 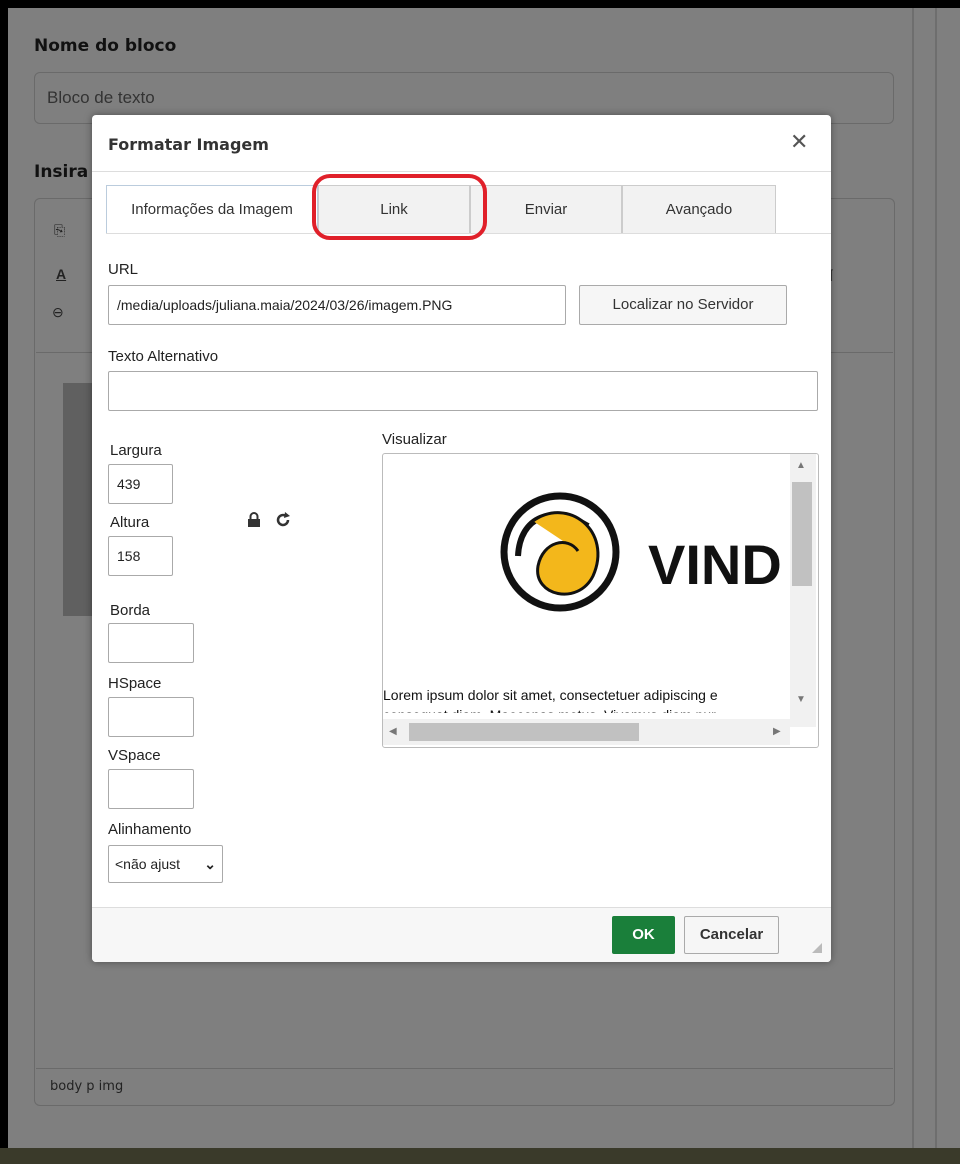 I want to click on height-label: Altura, so click(x=130, y=522).